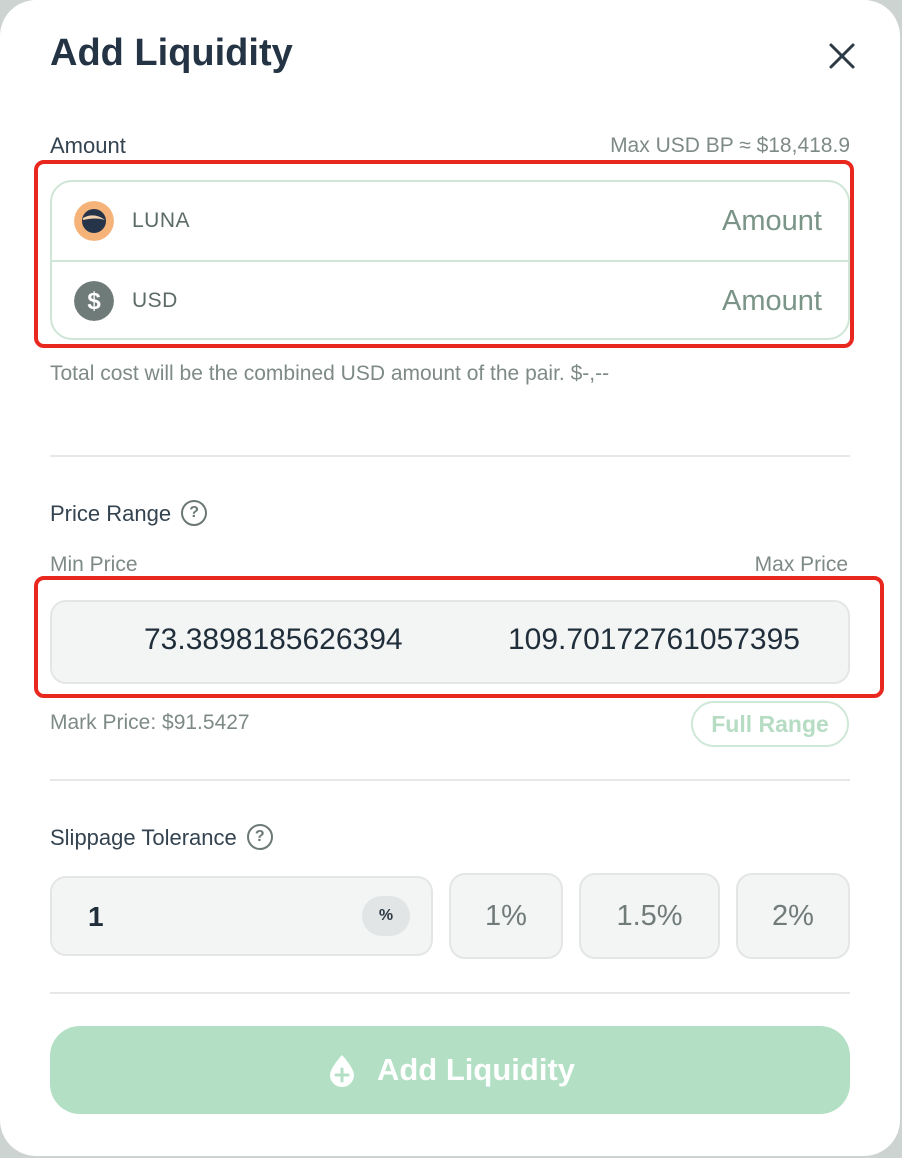  What do you see at coordinates (801, 564) in the screenshot?
I see `max-price-label: Max Price` at bounding box center [801, 564].